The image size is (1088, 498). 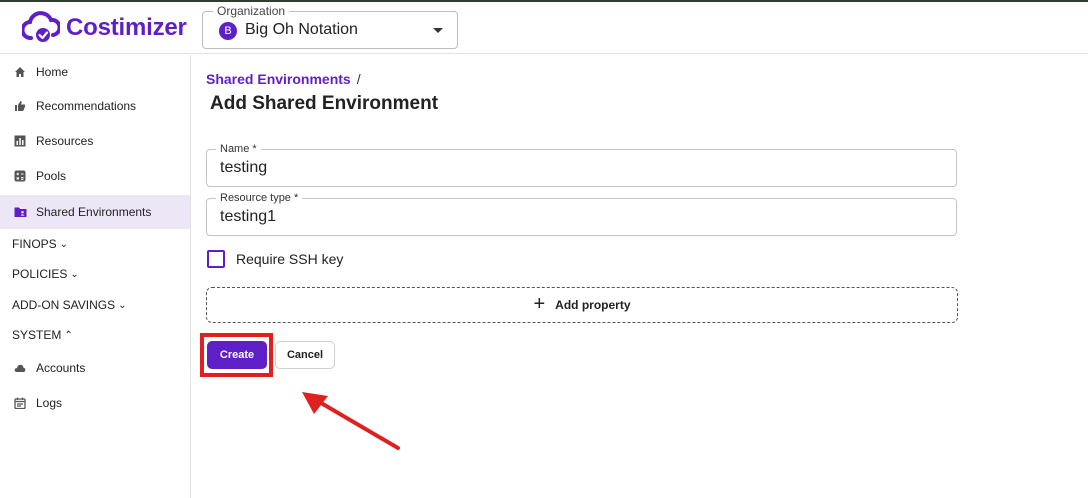 I want to click on require-ssh-key-row: Require SSH key, so click(x=275, y=259).